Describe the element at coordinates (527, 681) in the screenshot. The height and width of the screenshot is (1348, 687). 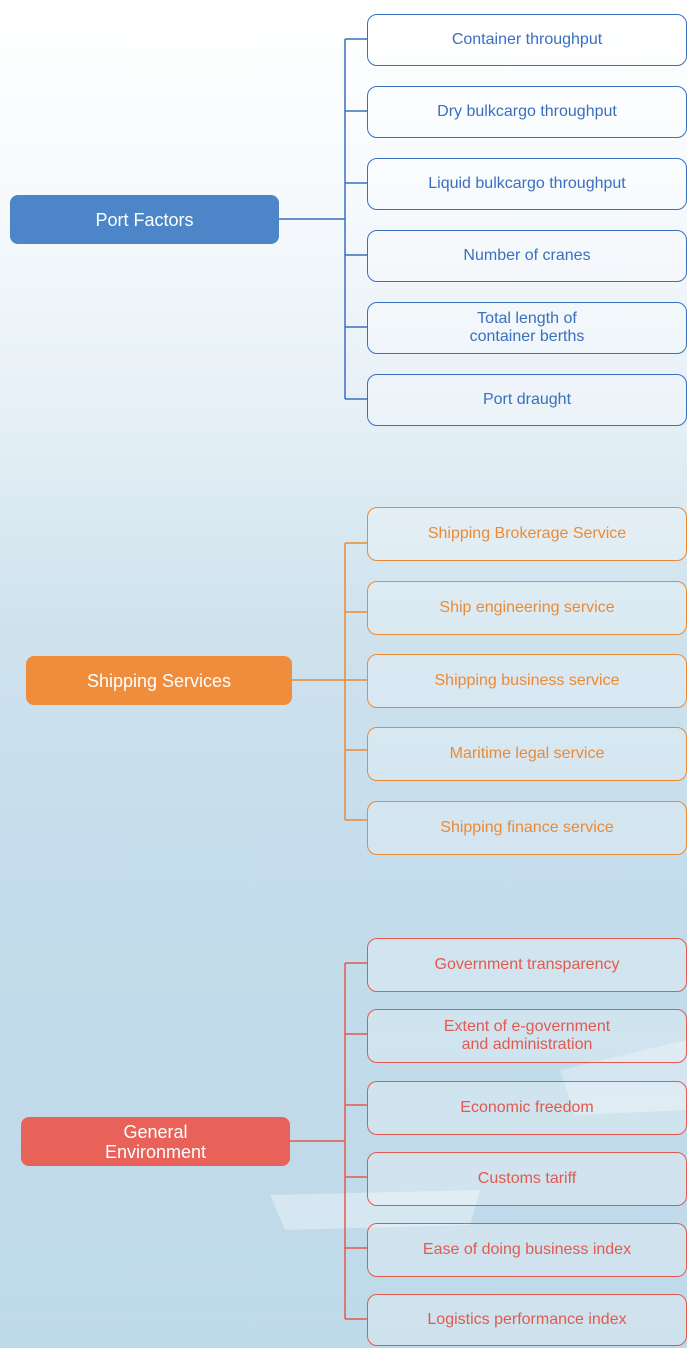
I see `item-shipping-business-service: Shipping business service` at that location.